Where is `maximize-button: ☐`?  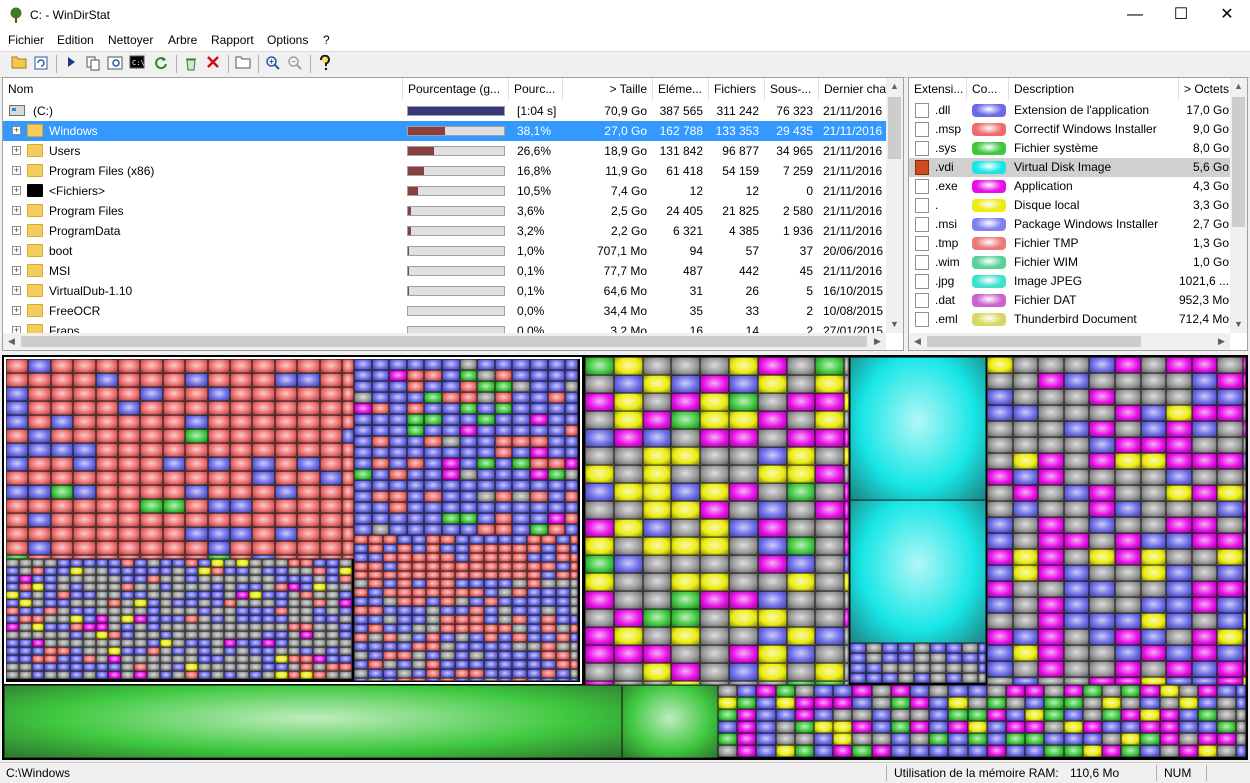
maximize-button: ☐ is located at coordinates (1181, 15).